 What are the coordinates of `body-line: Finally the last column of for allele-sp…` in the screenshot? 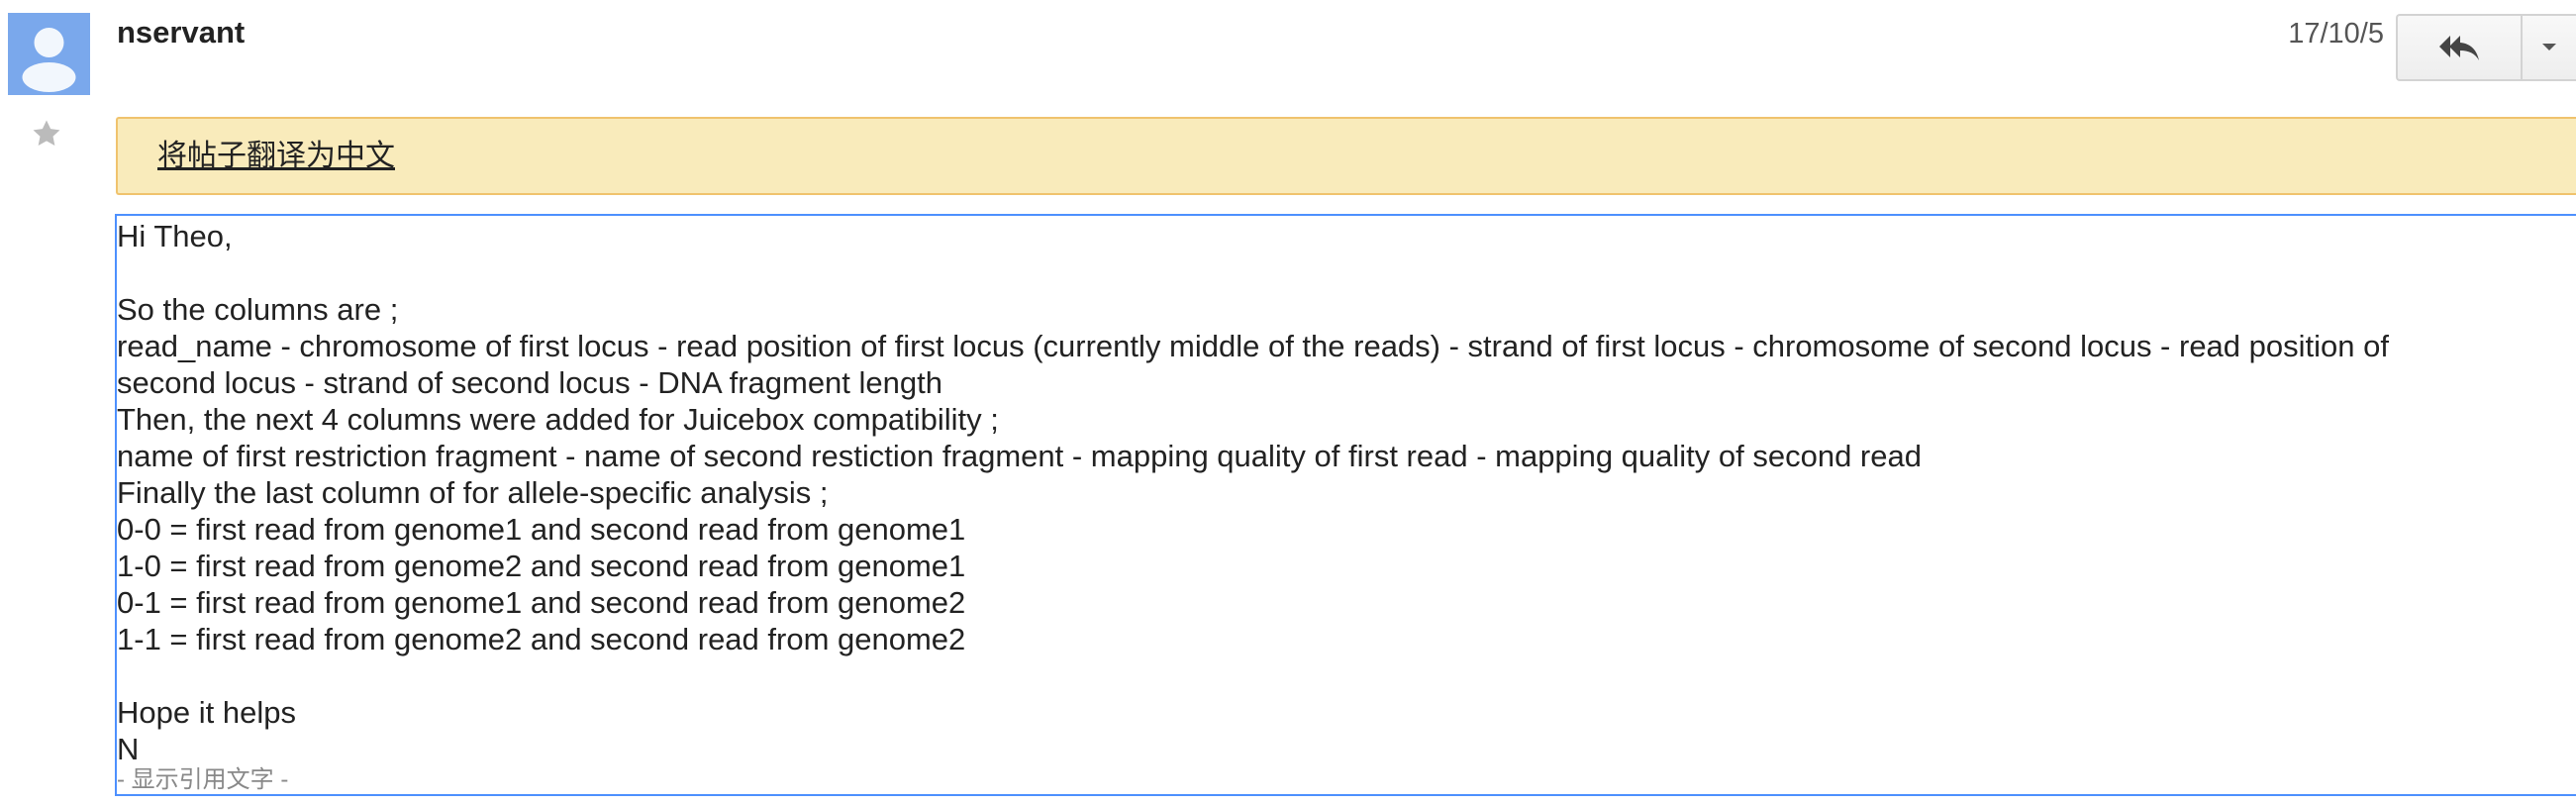 It's located at (473, 492).